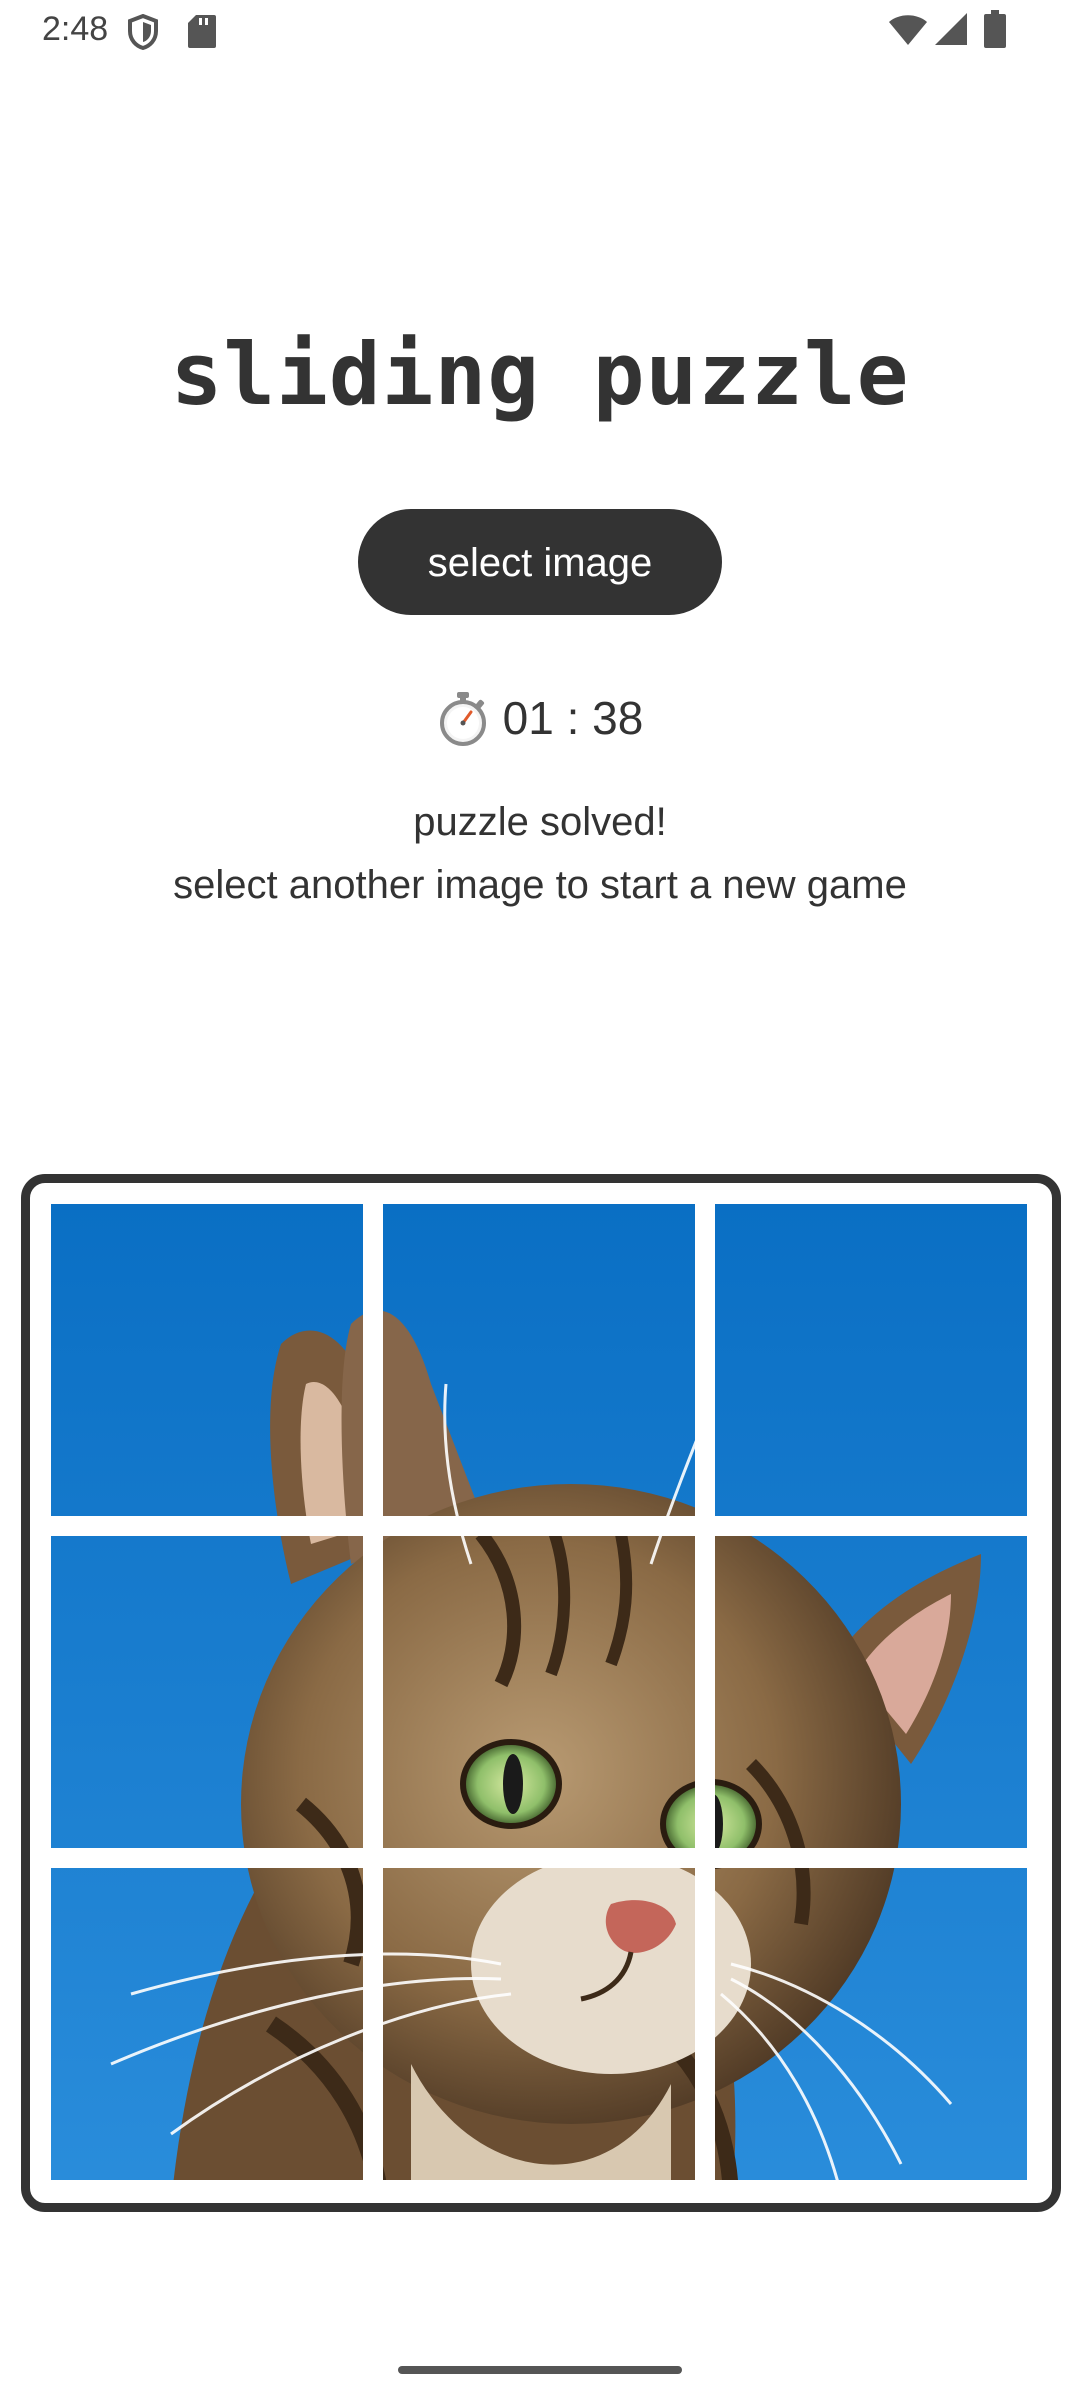 The height and width of the screenshot is (2400, 1080). What do you see at coordinates (143, 32) in the screenshot?
I see `shield-icon` at bounding box center [143, 32].